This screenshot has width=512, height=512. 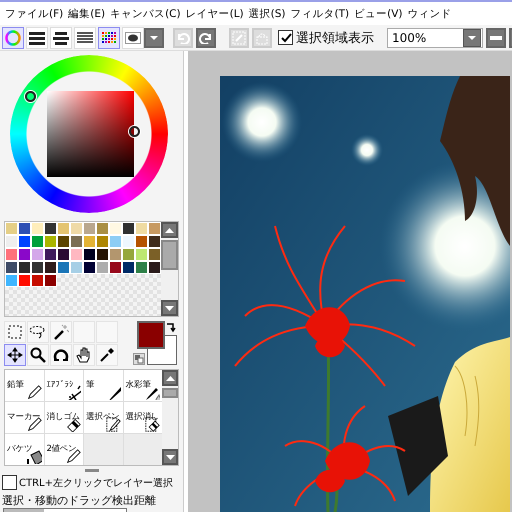 I want to click on hue-marker, so click(x=30, y=96).